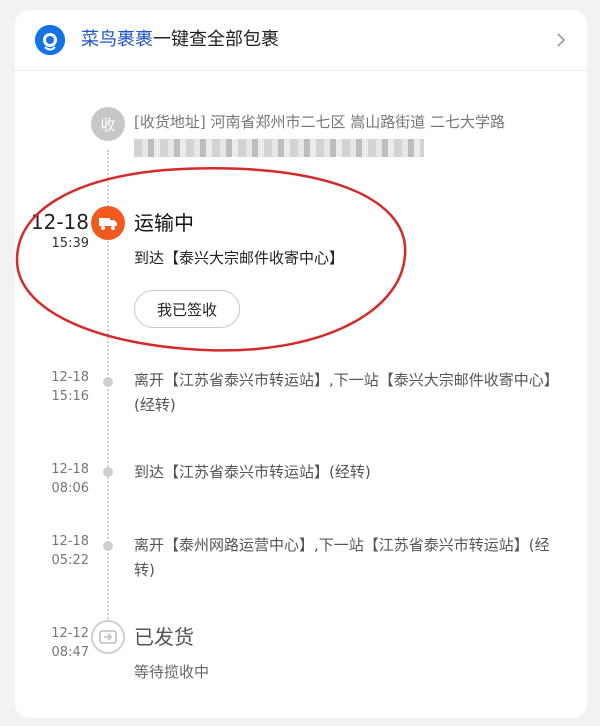 This screenshot has width=600, height=726. I want to click on delivery-address: [收货地址] 河南省郑州市二七区 嵩山路街道 二七大学路, so click(349, 135).